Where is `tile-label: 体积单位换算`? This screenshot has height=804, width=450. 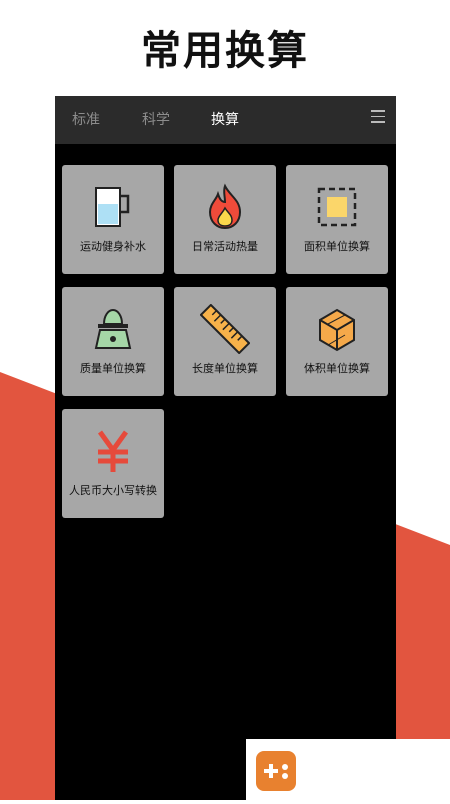 tile-label: 体积单位换算 is located at coordinates (337, 368).